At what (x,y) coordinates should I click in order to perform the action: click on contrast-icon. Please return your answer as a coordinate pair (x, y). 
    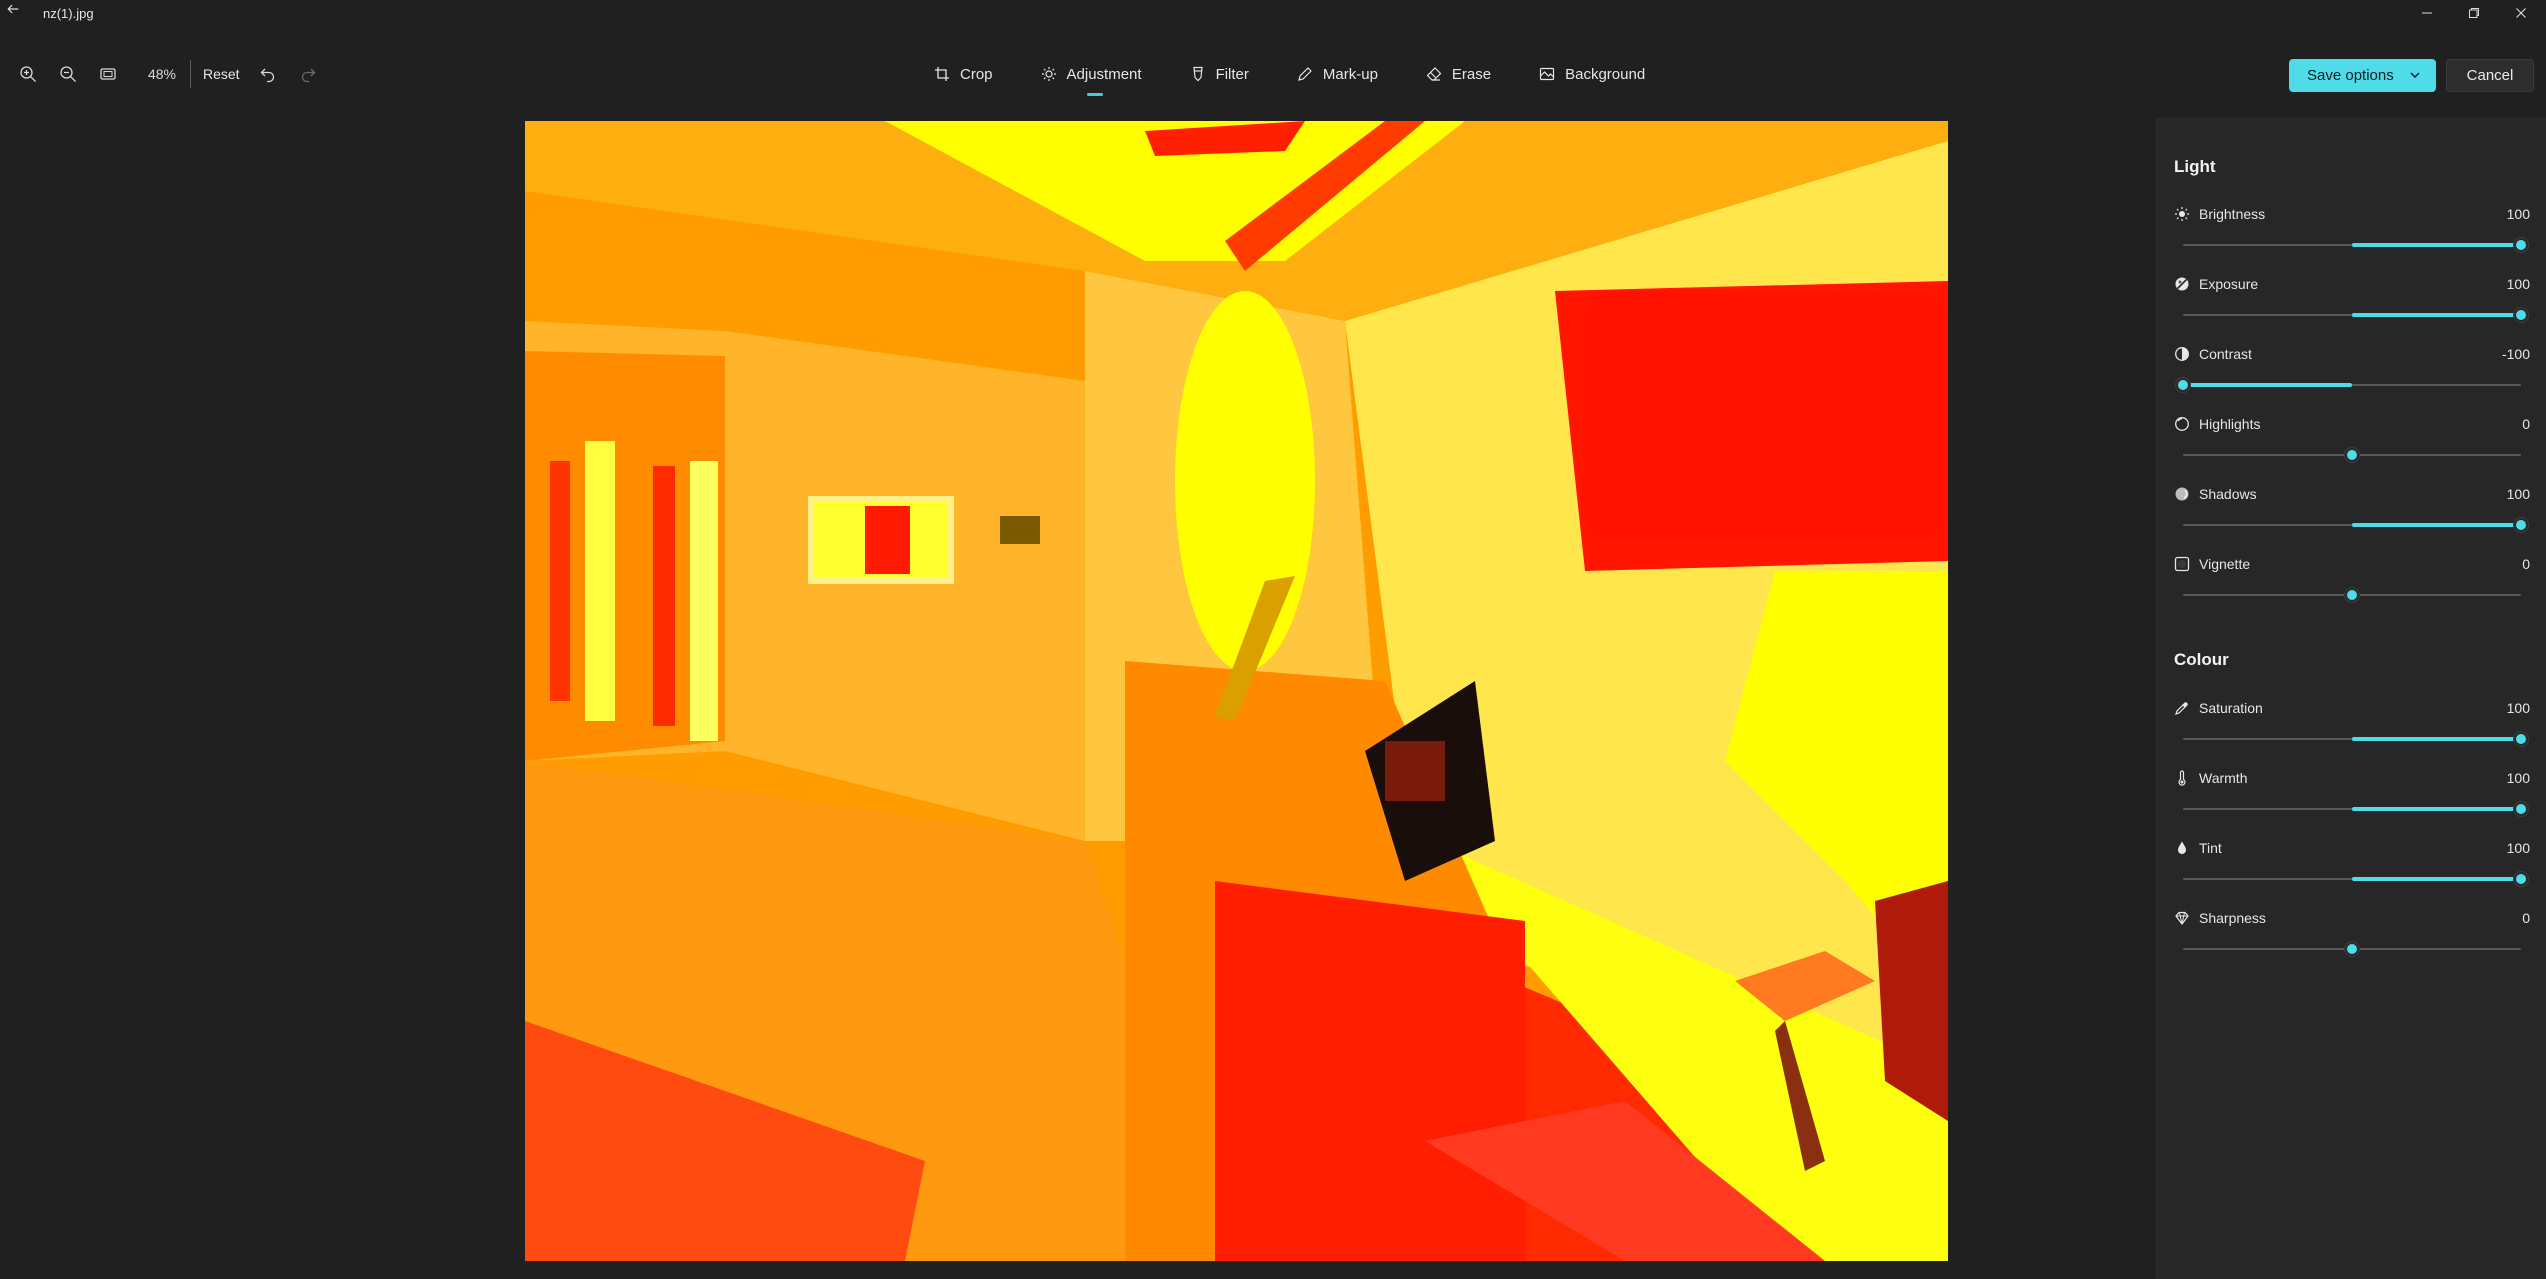
    Looking at the image, I should click on (2182, 354).